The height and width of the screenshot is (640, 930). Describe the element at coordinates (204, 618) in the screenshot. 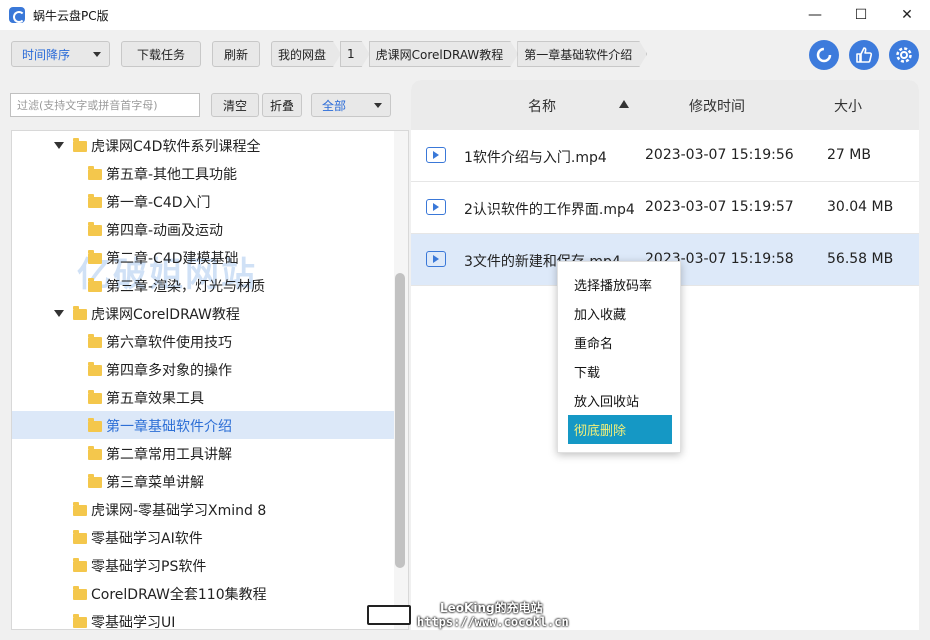

I see `tree-item: 零基础学习UI` at that location.